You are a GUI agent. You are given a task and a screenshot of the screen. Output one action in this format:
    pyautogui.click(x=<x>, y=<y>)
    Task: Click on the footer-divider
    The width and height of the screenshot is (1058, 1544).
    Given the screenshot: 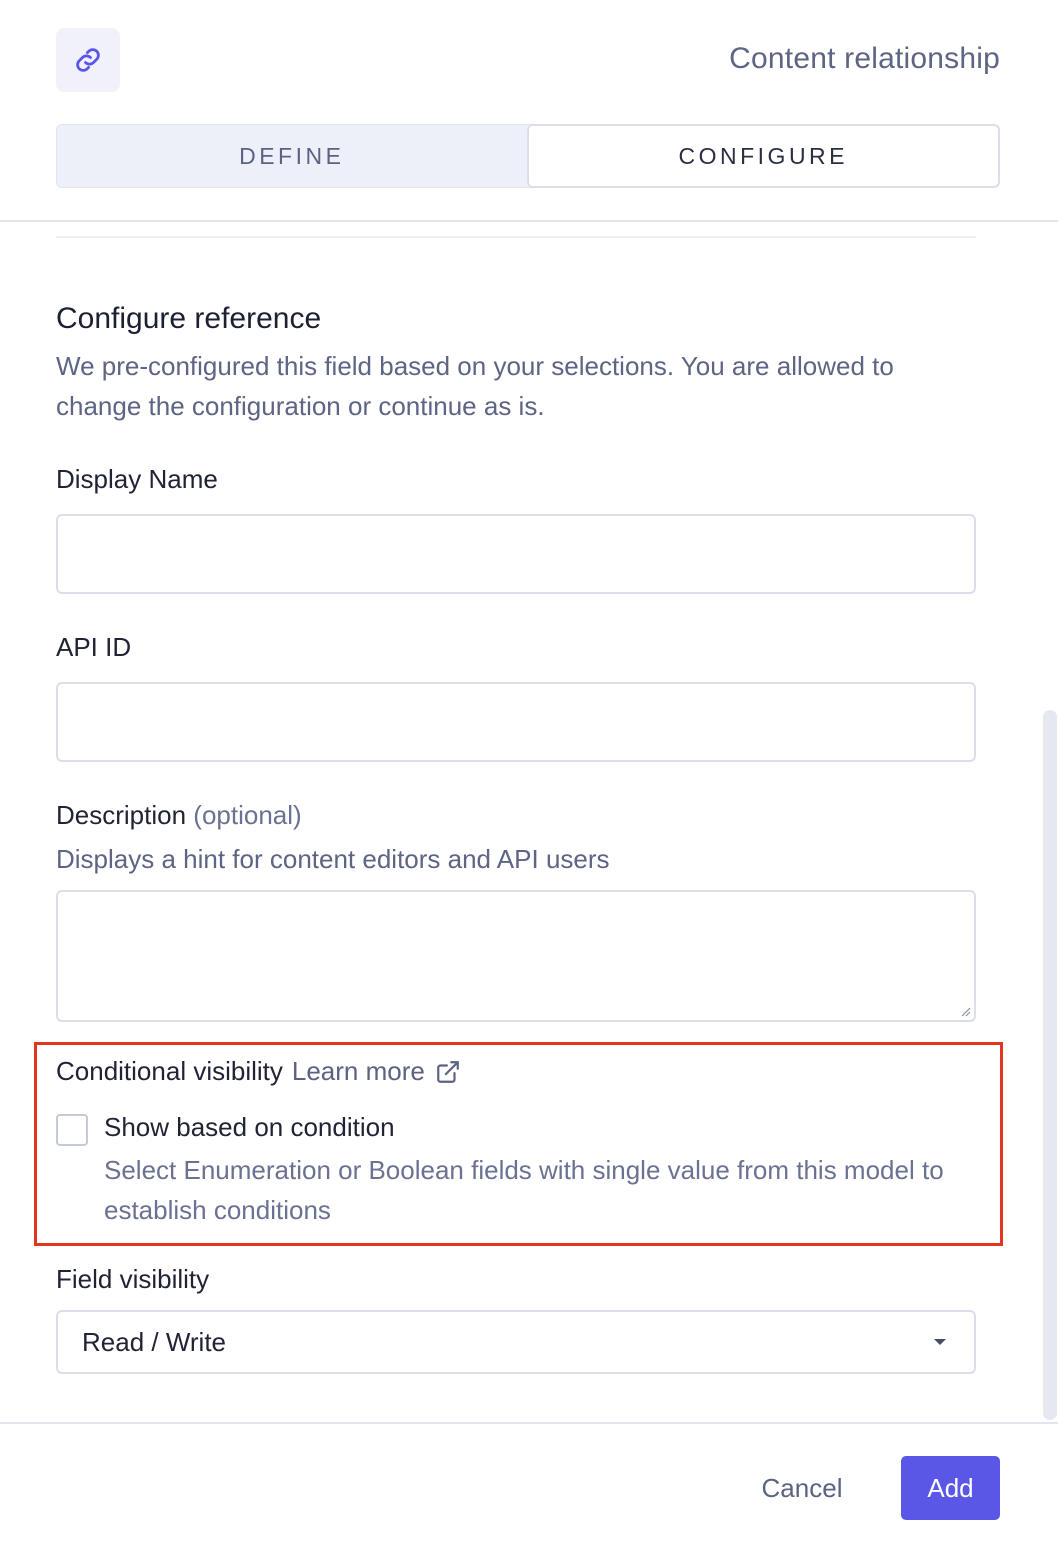 What is the action you would take?
    pyautogui.click(x=529, y=1423)
    